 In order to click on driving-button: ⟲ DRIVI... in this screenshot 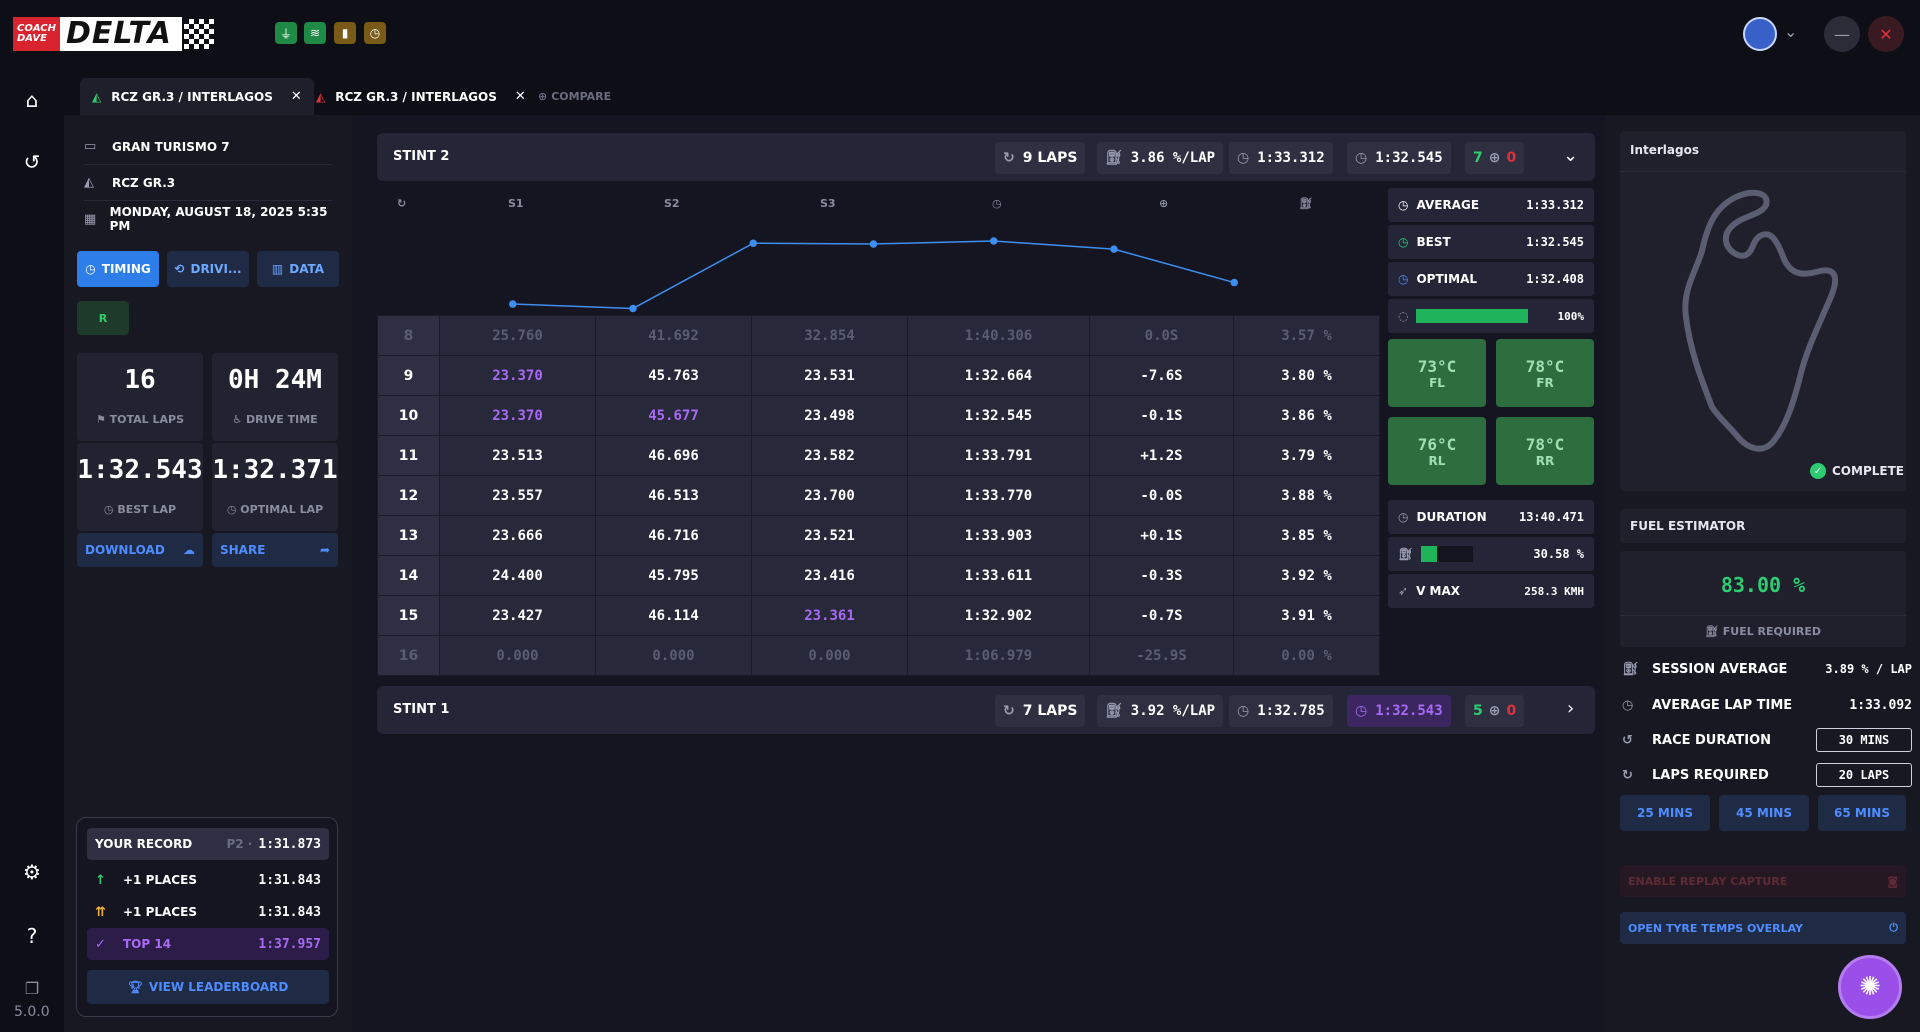, I will do `click(208, 269)`.